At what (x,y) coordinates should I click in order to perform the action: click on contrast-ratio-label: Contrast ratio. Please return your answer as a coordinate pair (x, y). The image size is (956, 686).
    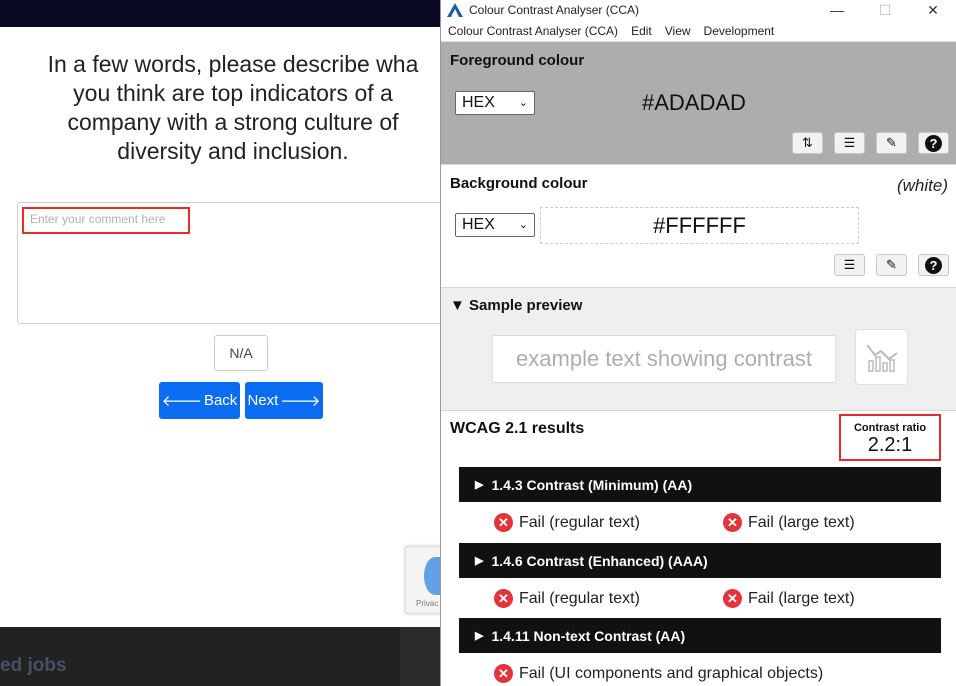
    Looking at the image, I should click on (890, 428).